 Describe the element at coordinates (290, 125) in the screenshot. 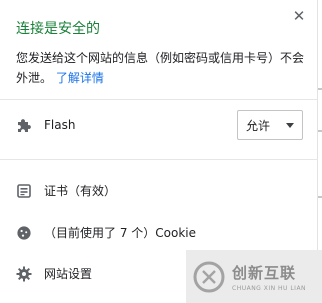

I see `chevron-down-icon` at that location.